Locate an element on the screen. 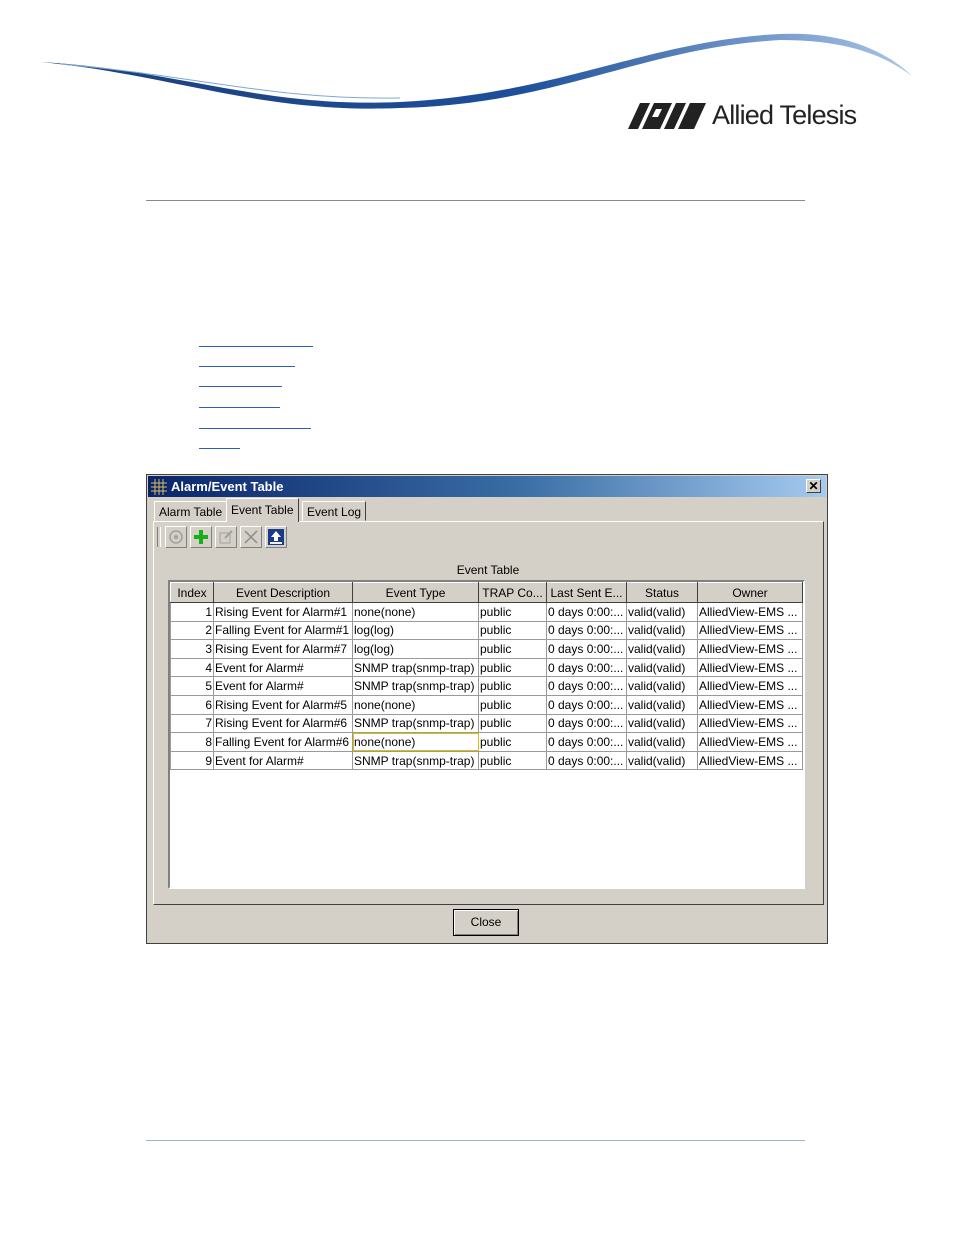 The height and width of the screenshot is (1235, 954). column-header: Owner is located at coordinates (750, 592).